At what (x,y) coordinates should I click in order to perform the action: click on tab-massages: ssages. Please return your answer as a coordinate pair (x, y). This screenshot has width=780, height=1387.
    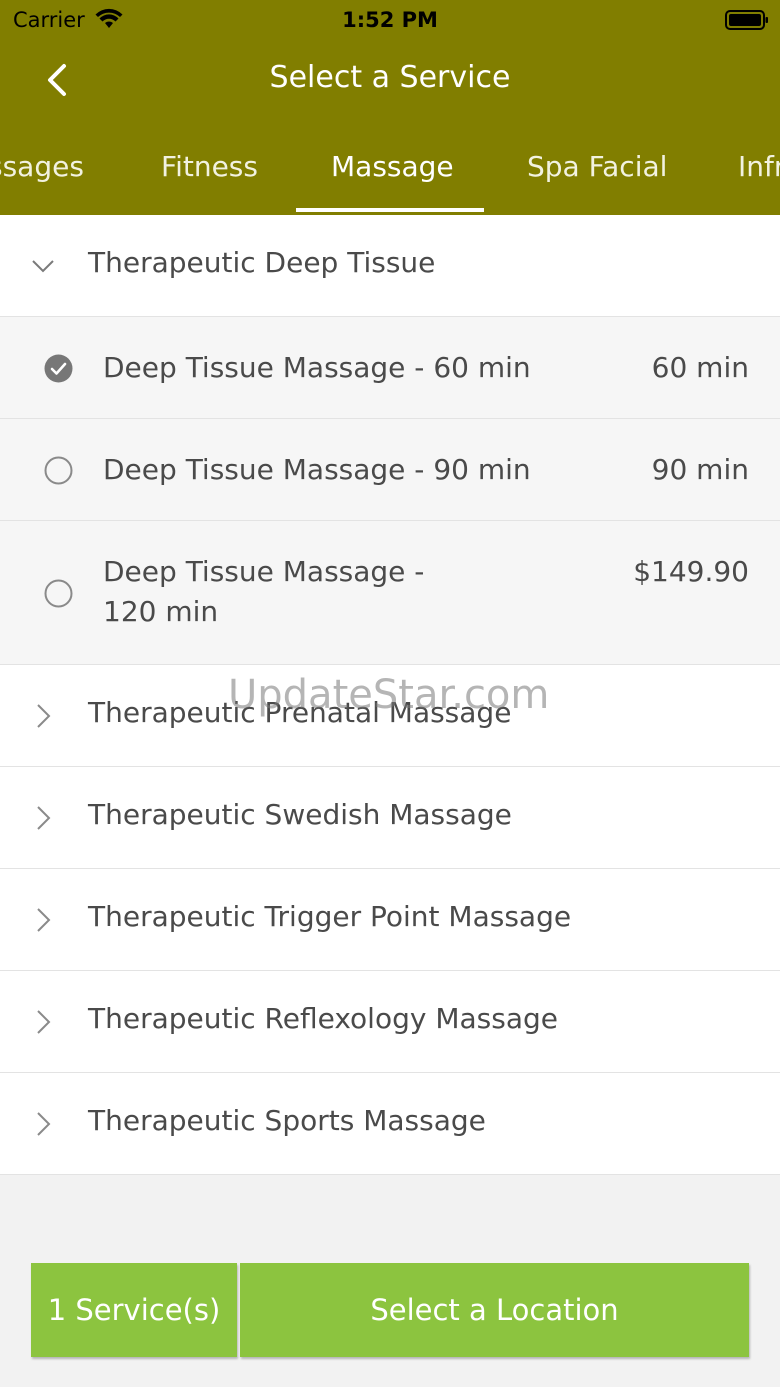
    Looking at the image, I should click on (42, 166).